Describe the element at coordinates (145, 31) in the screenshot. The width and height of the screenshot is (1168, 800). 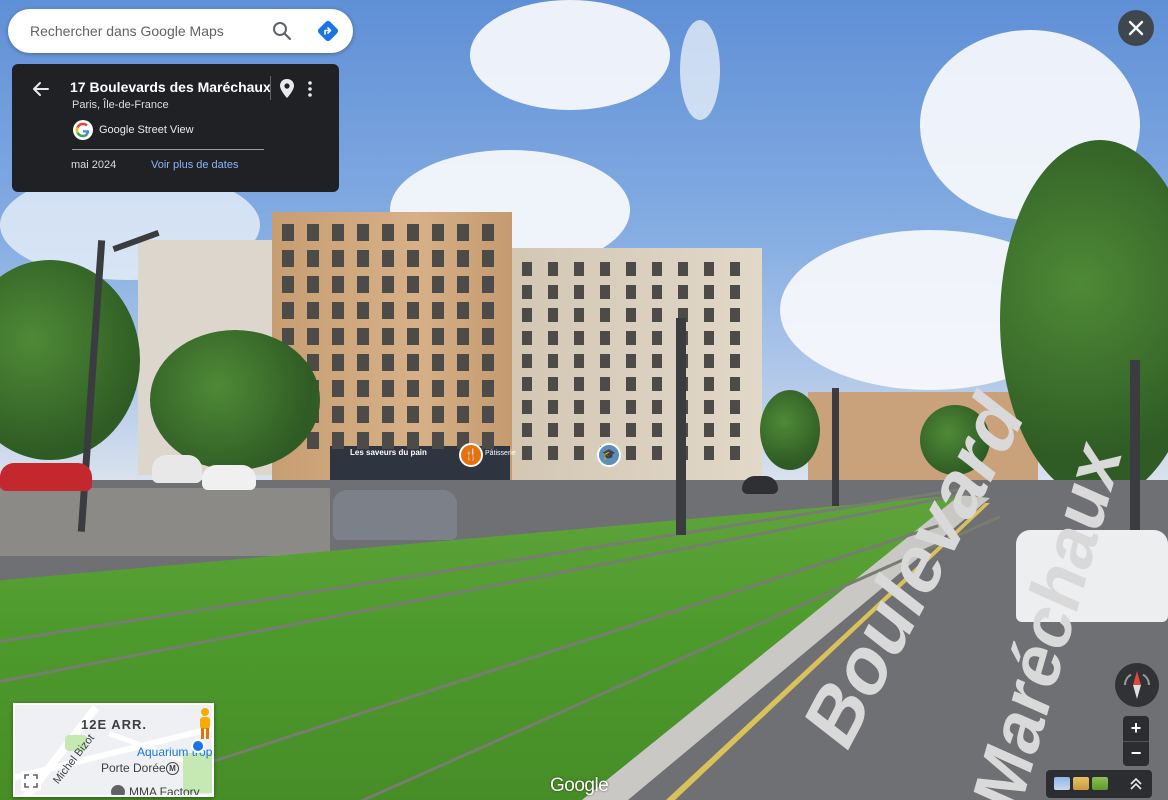
I see `search-input` at that location.